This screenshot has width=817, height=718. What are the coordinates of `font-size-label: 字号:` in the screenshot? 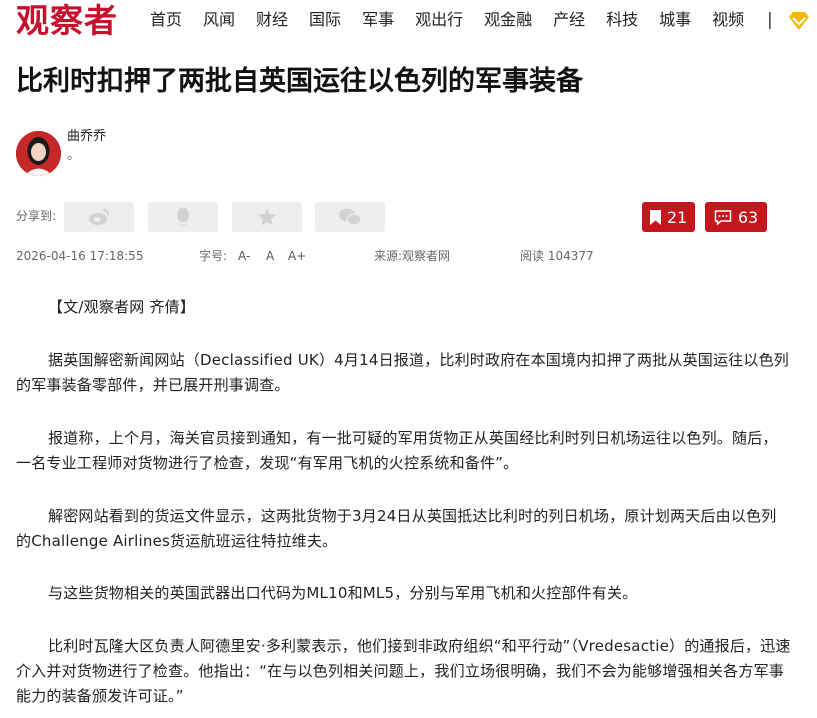 It's located at (213, 256).